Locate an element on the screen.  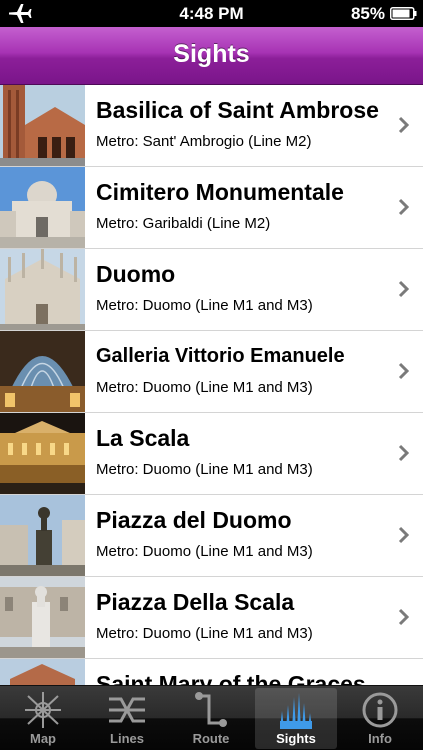
galleria-thumbnail is located at coordinates (42, 371).